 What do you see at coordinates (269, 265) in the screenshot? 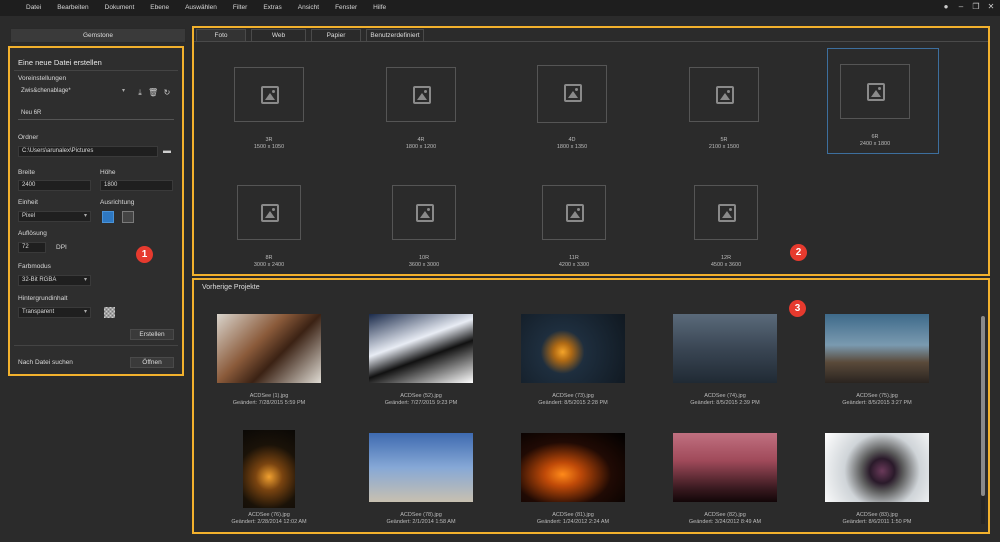
I see `template-size: 3000 x 2400` at bounding box center [269, 265].